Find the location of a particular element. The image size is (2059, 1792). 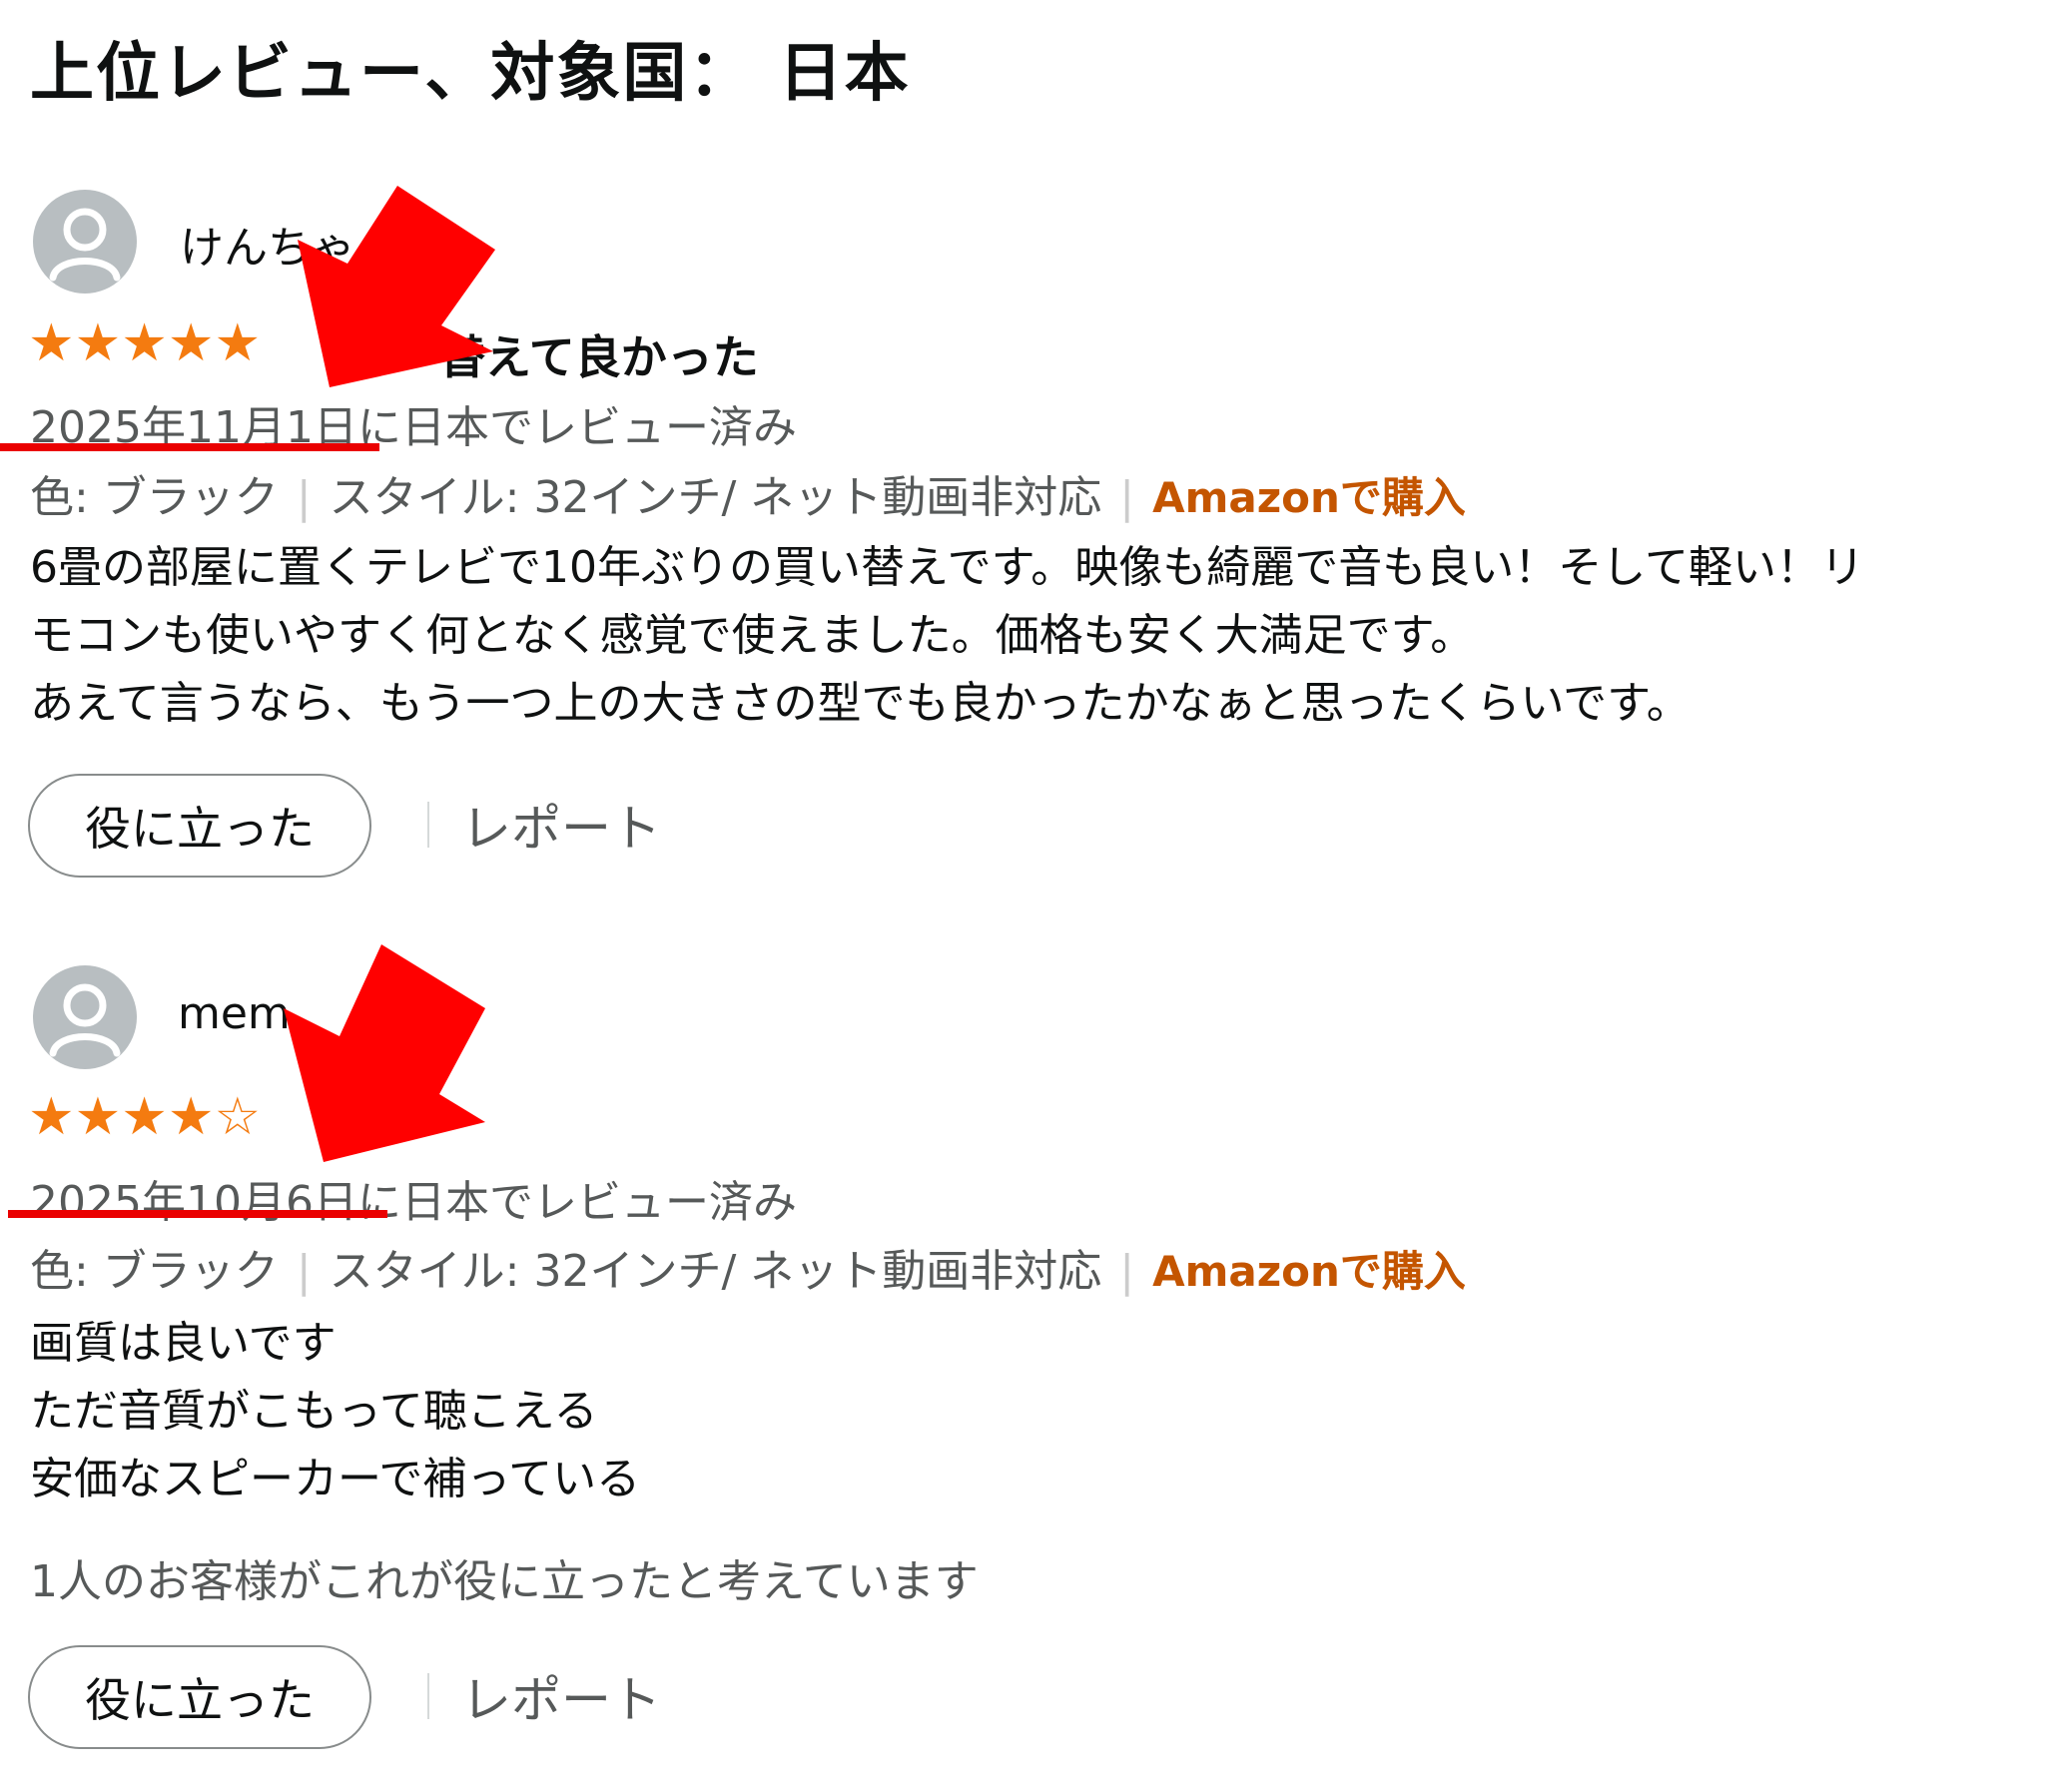

helpful-count: 1人のお客様がこれが役に立ったと考えています is located at coordinates (505, 1581).